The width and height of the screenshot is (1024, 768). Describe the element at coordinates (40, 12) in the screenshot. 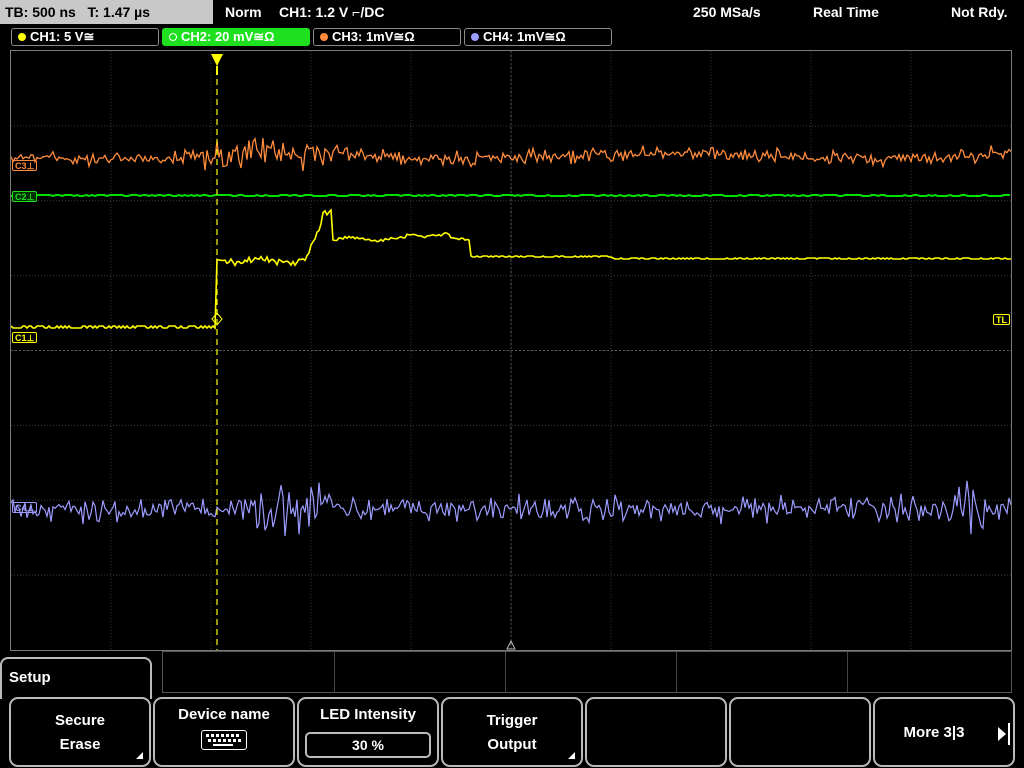

I see `timebase-value: TB: 500 ns` at that location.